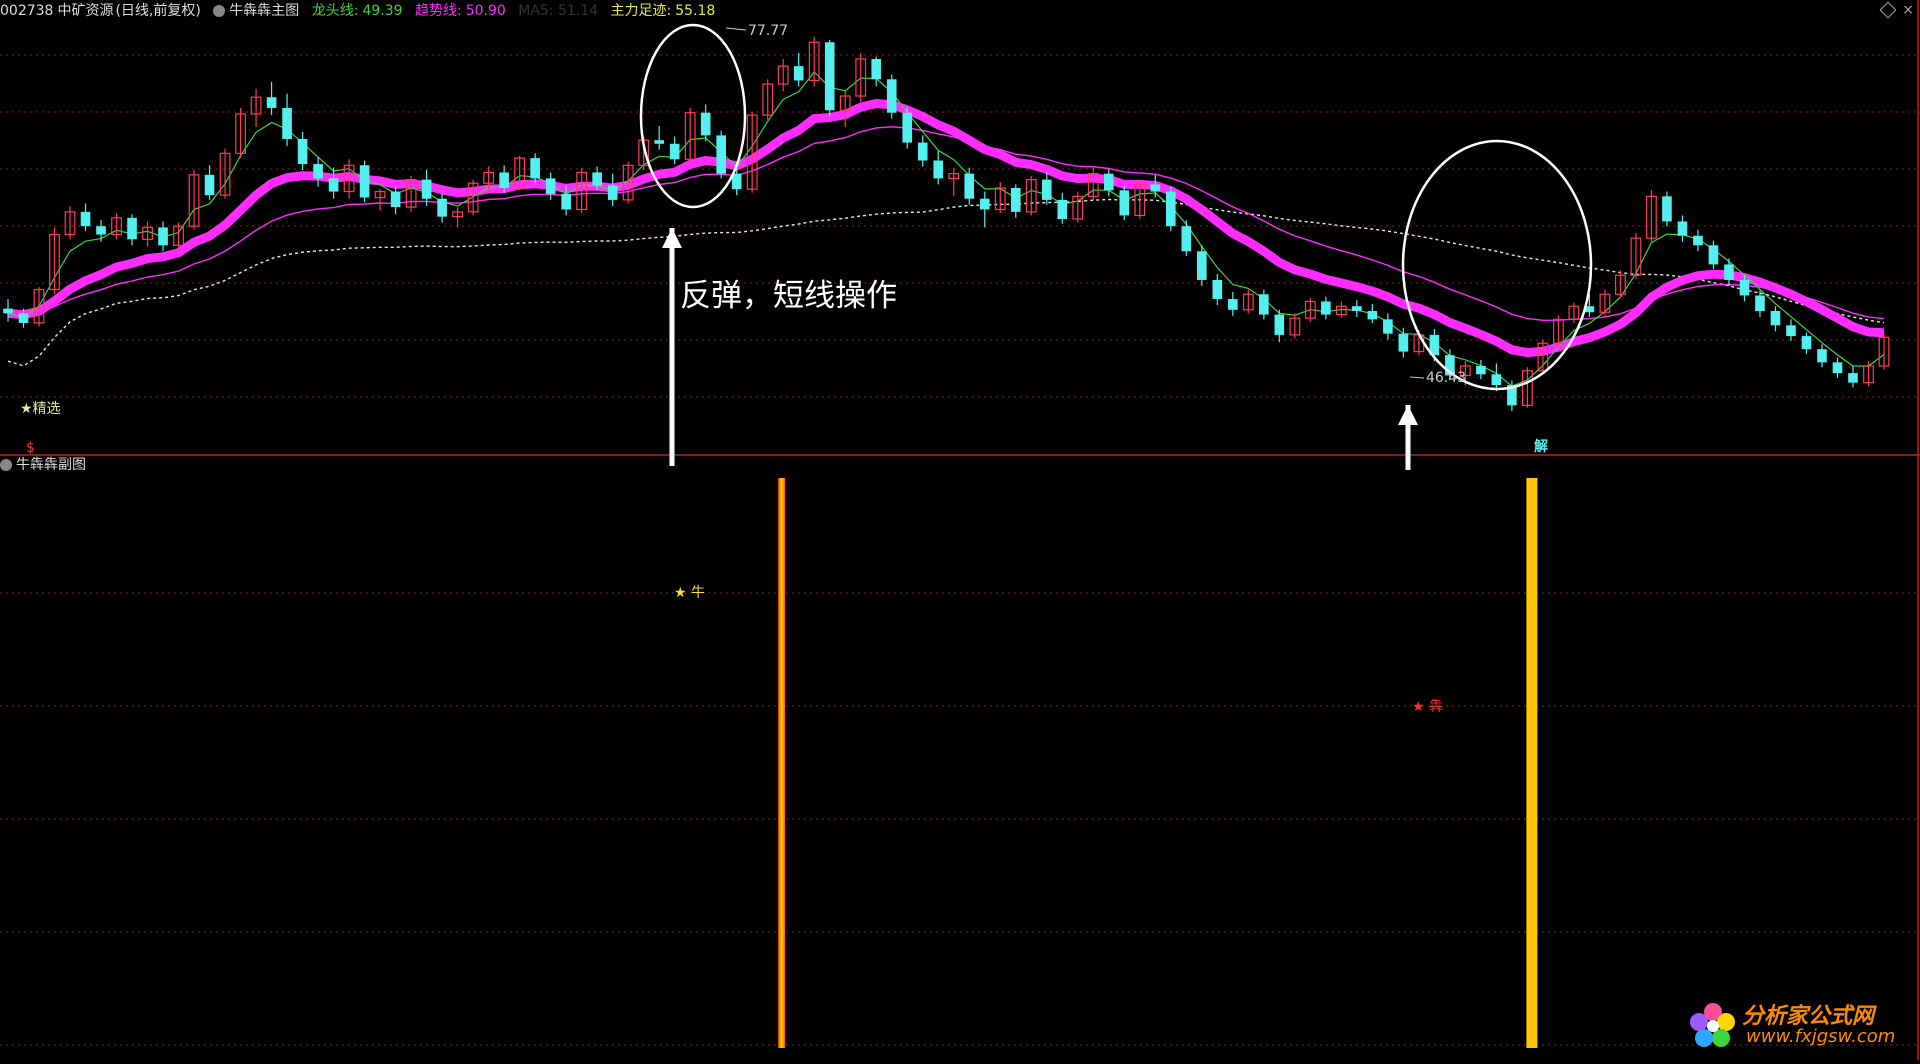 The height and width of the screenshot is (1064, 1920). I want to click on zhuli-label: 主力足迹:, so click(641, 11).